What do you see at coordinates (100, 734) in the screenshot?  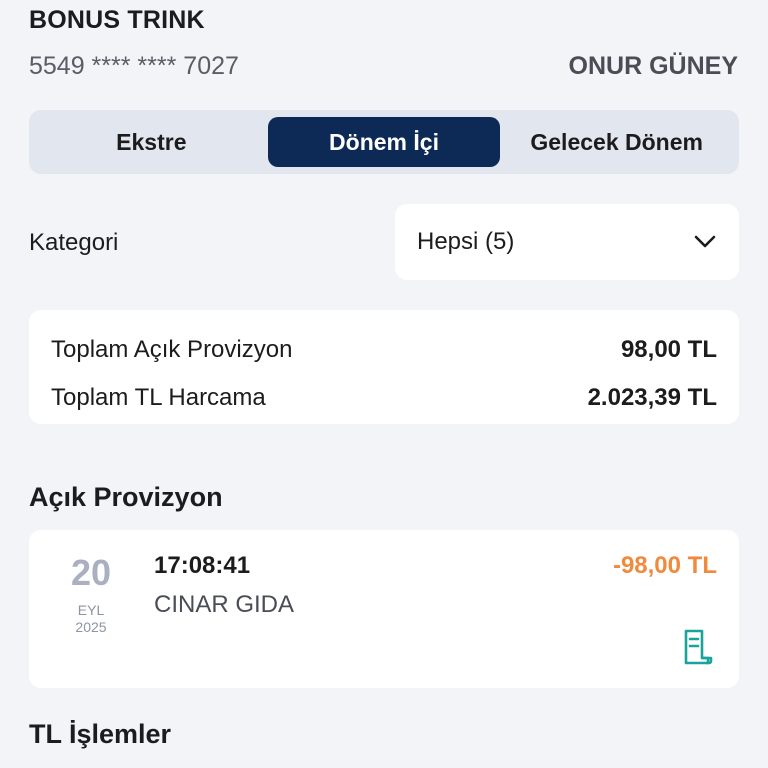 I see `tl-transactions-heading: TL İşlemler` at bounding box center [100, 734].